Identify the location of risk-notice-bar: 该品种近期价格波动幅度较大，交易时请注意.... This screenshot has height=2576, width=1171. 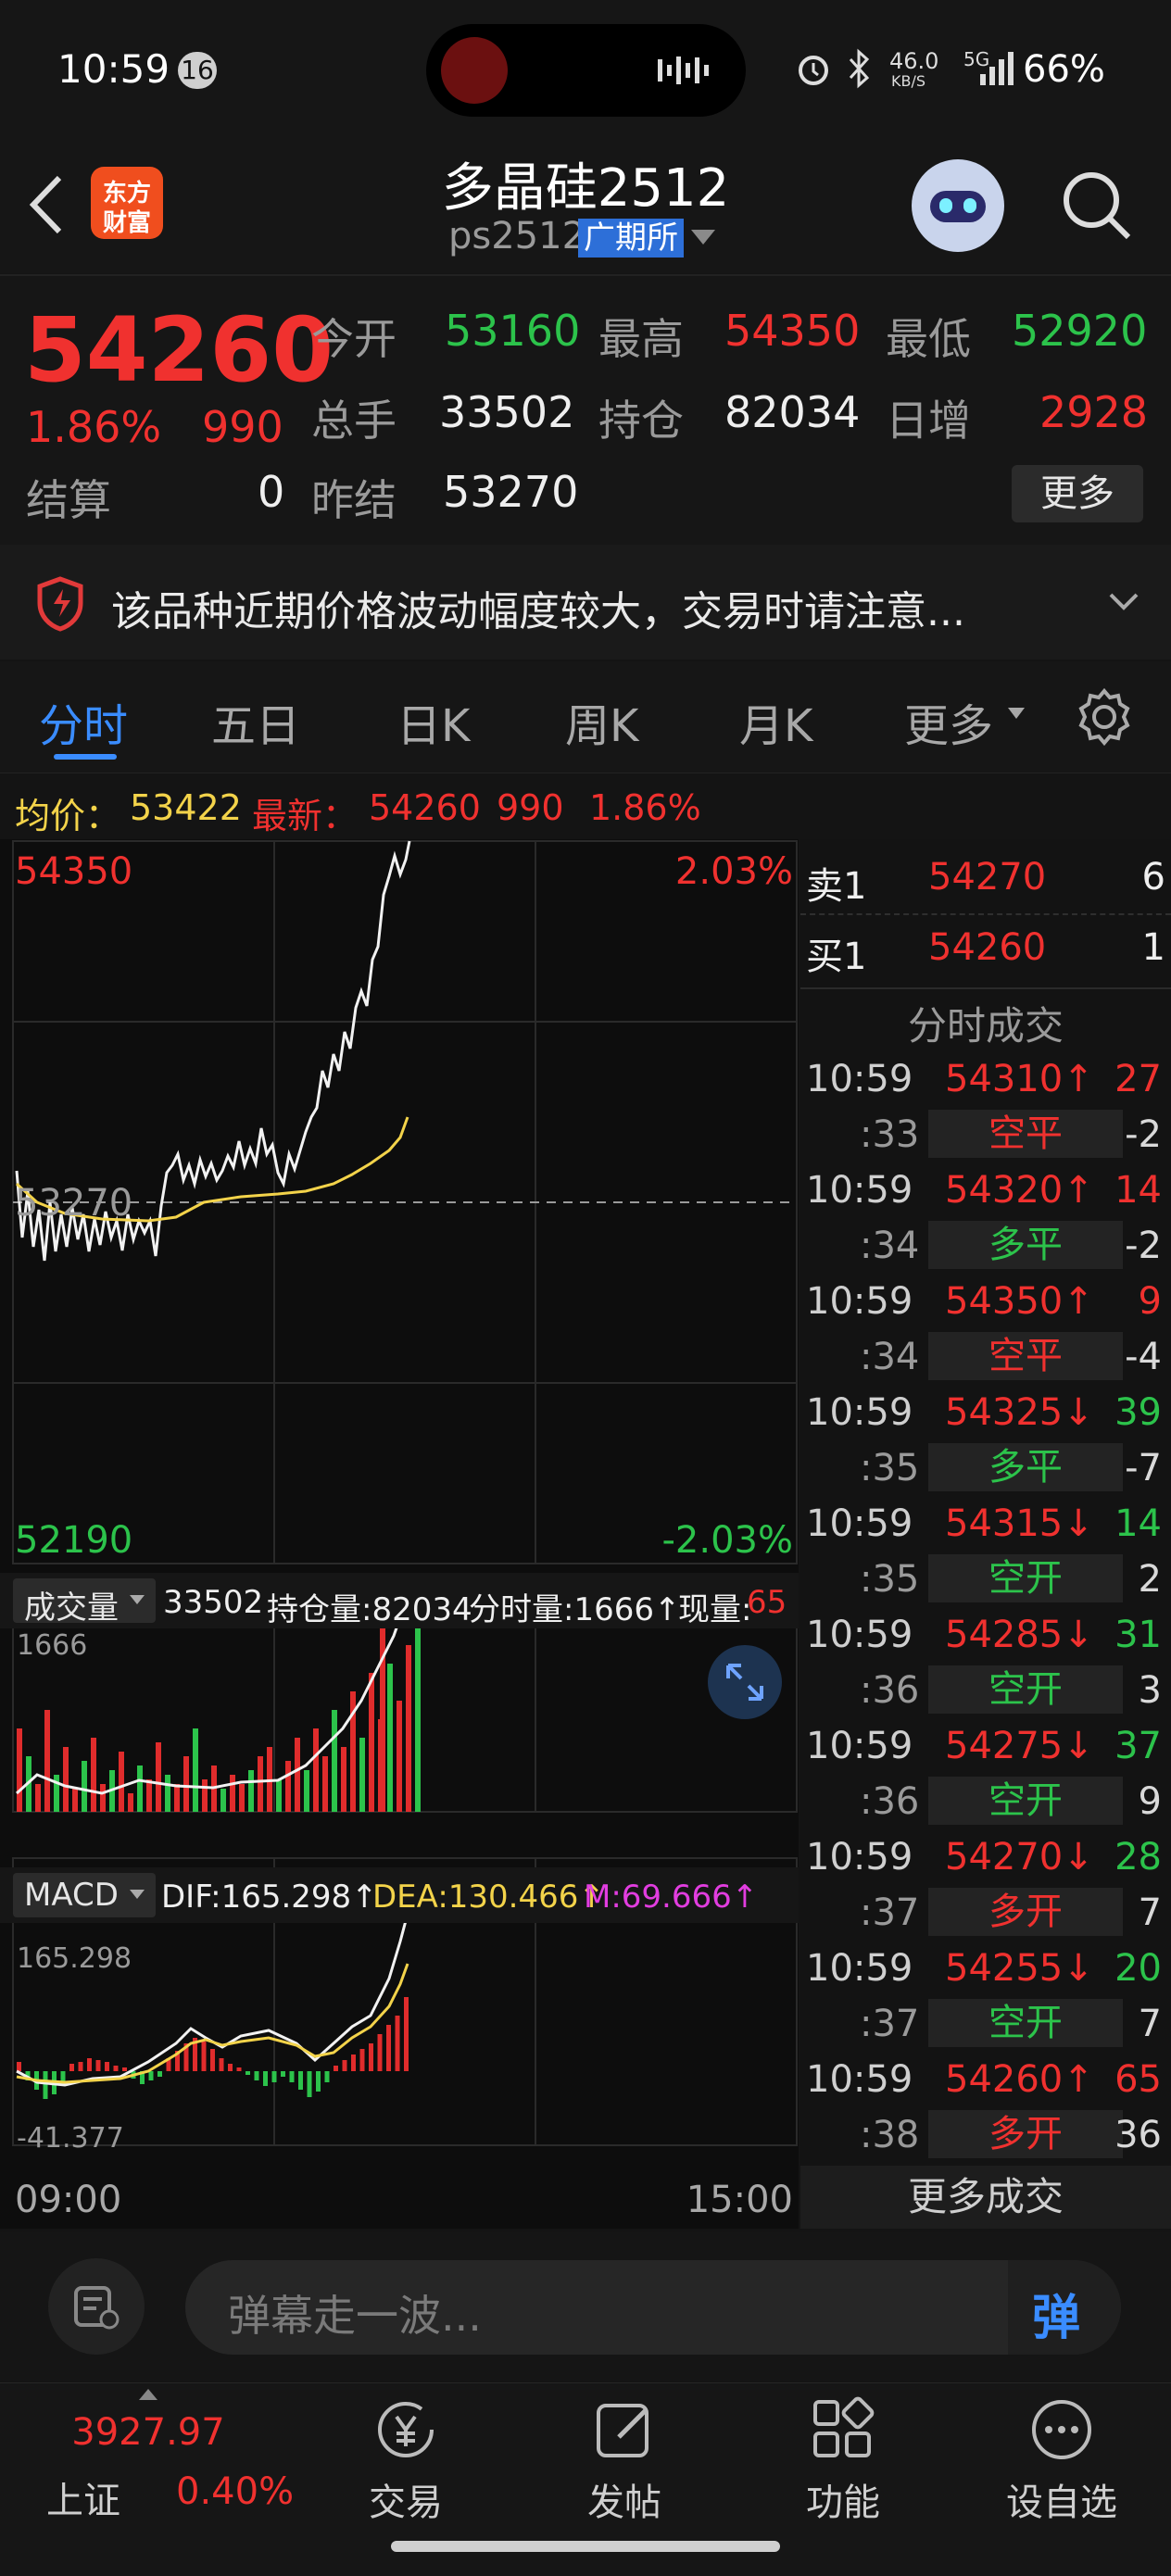
(585, 602).